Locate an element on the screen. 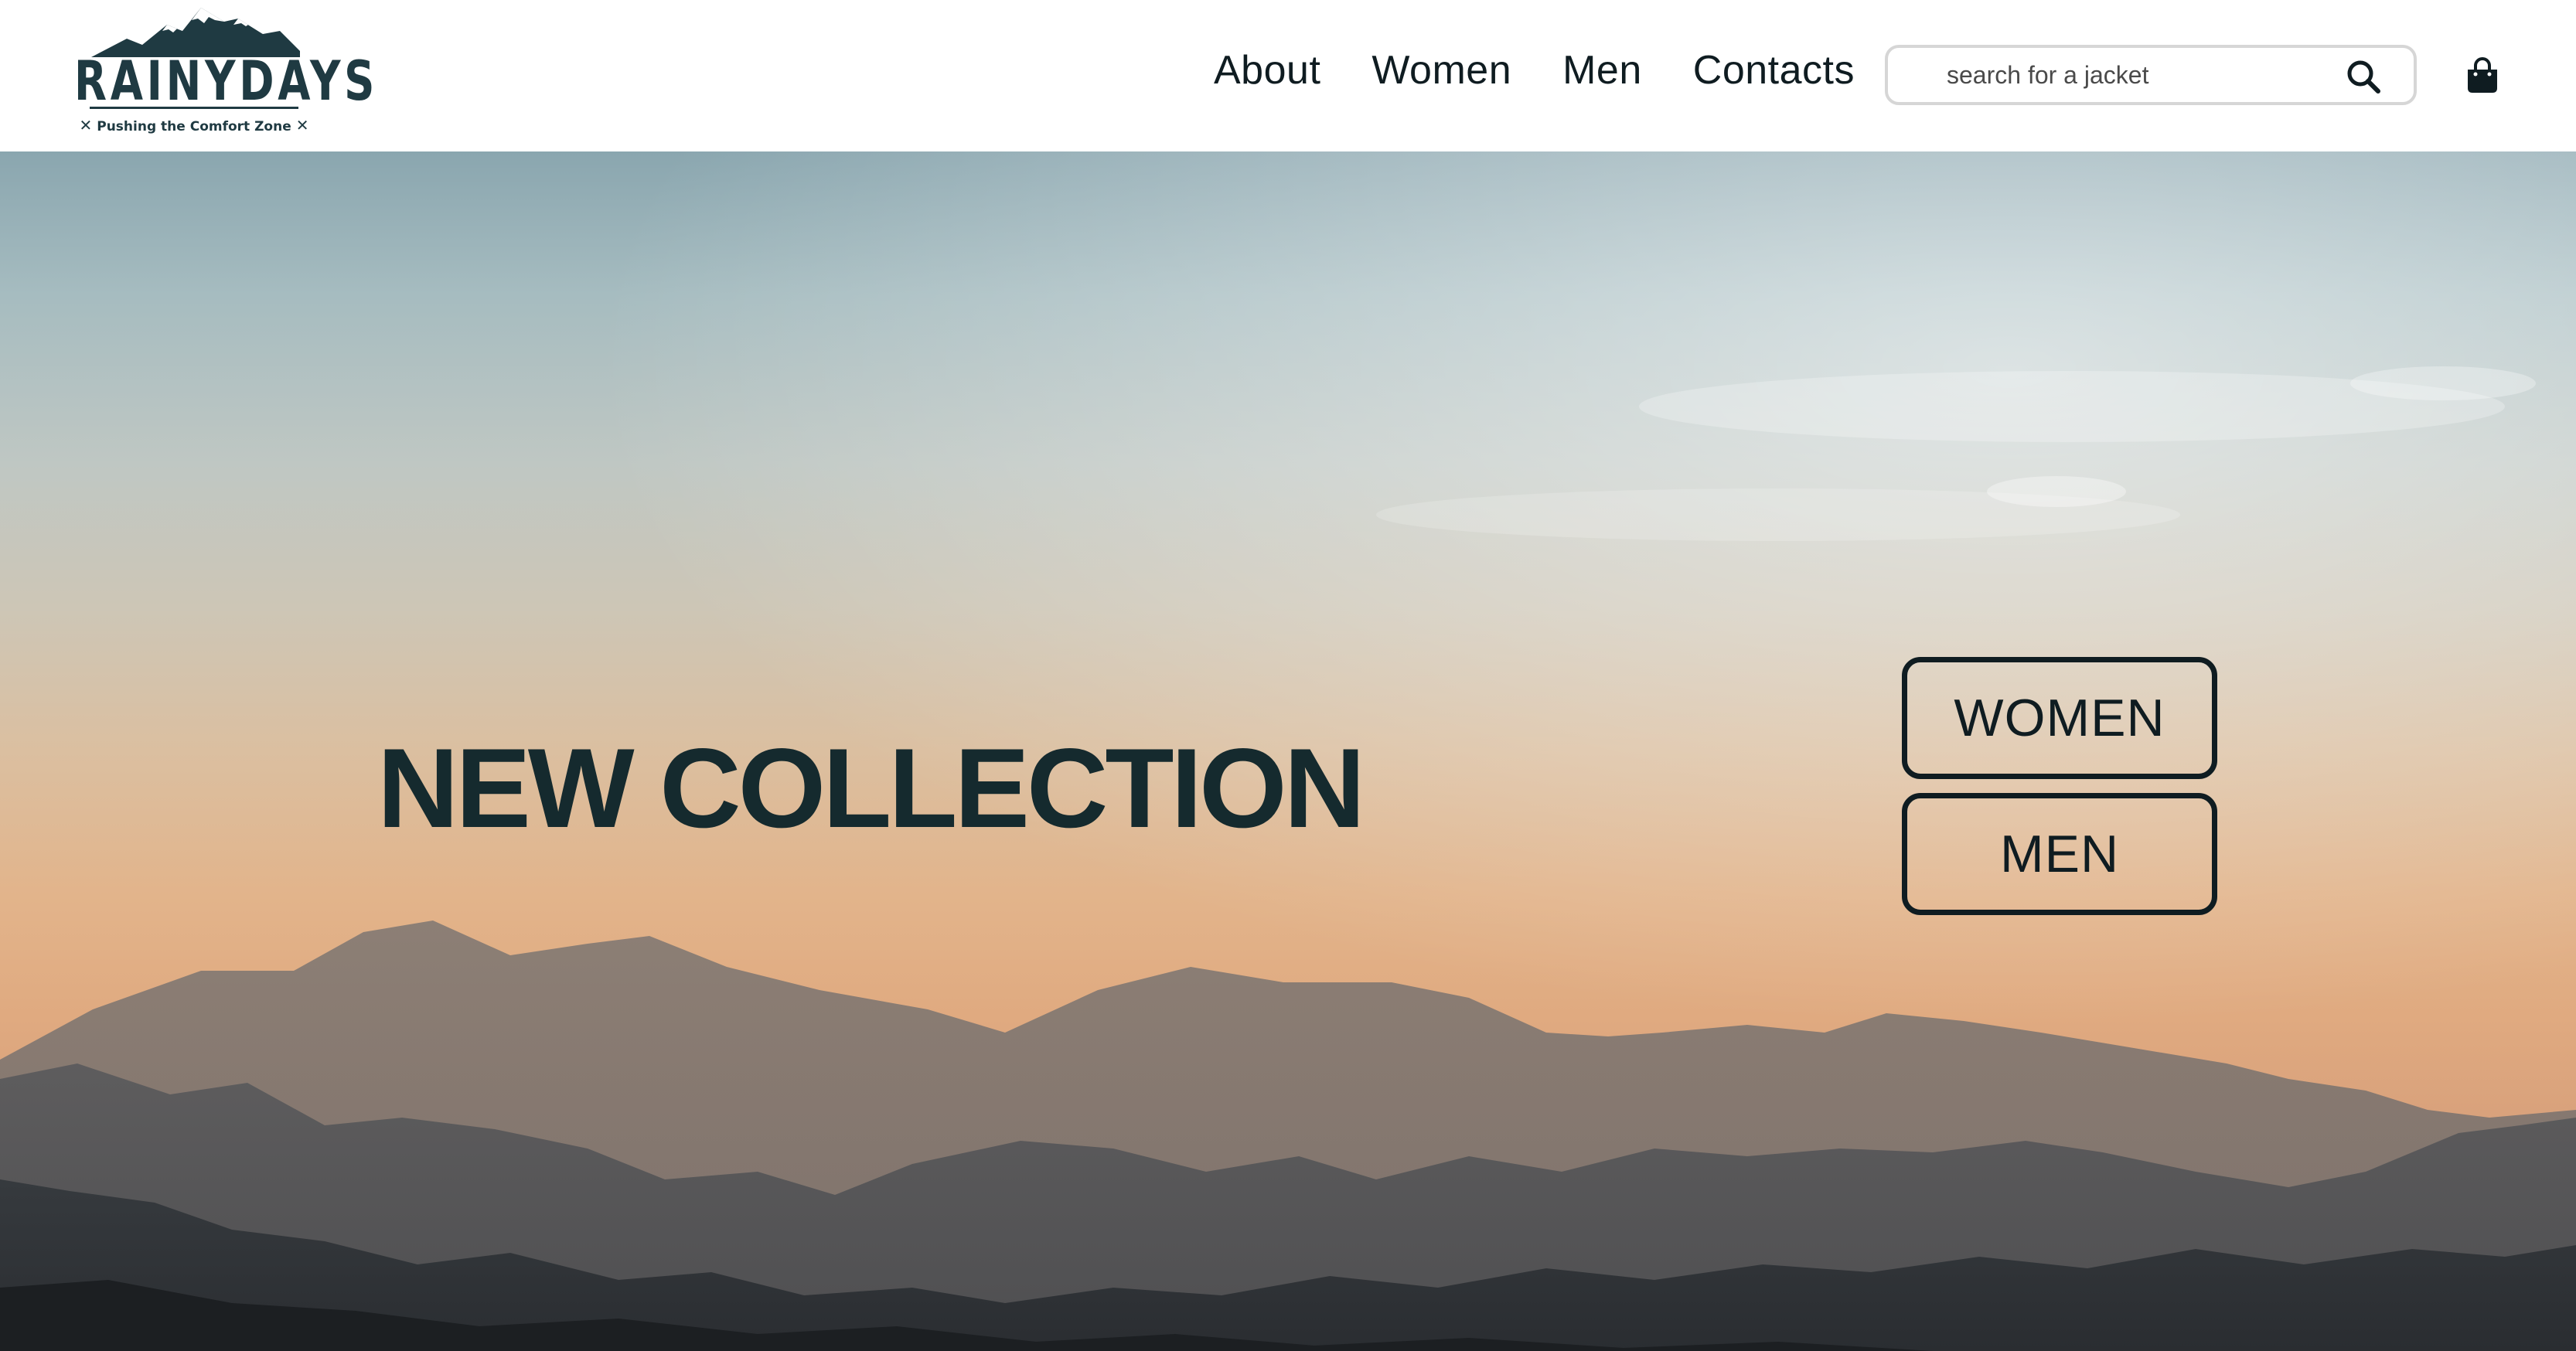 The image size is (2576, 1351). rainydays-logo: RAINYDAYS ✕ Pushing the Comfort Zone ✕ is located at coordinates (226, 71).